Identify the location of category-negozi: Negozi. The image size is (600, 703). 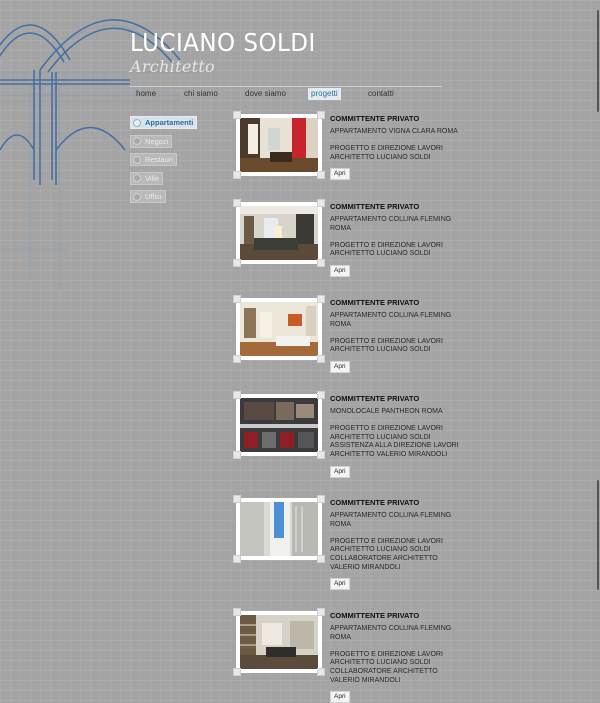
(151, 141).